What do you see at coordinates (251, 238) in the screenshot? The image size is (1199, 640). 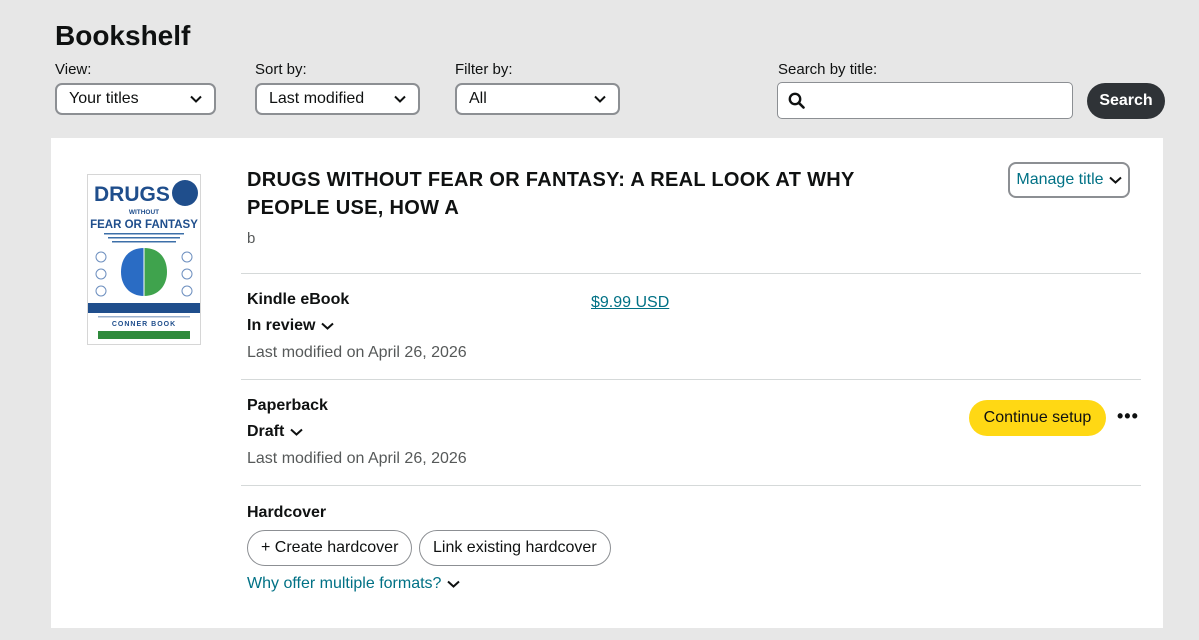 I see `book-author: b` at bounding box center [251, 238].